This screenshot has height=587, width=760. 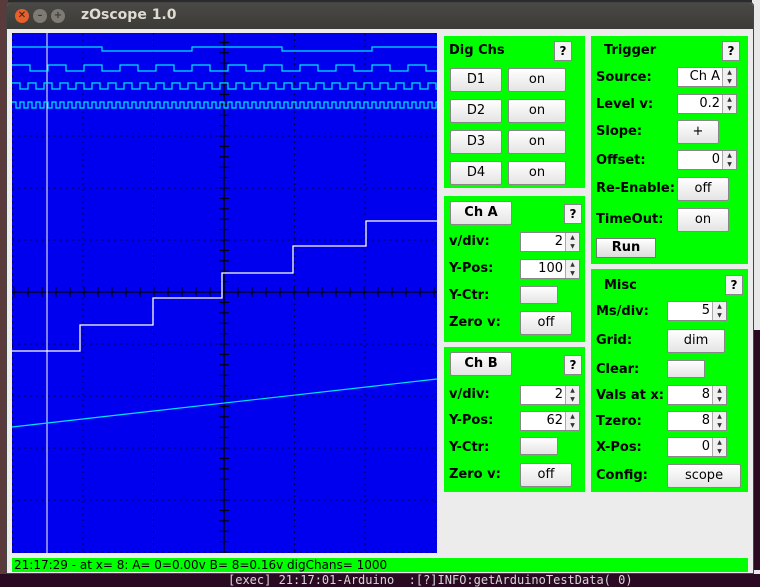 I want to click on misc-grid-button: dim, so click(x=696, y=341).